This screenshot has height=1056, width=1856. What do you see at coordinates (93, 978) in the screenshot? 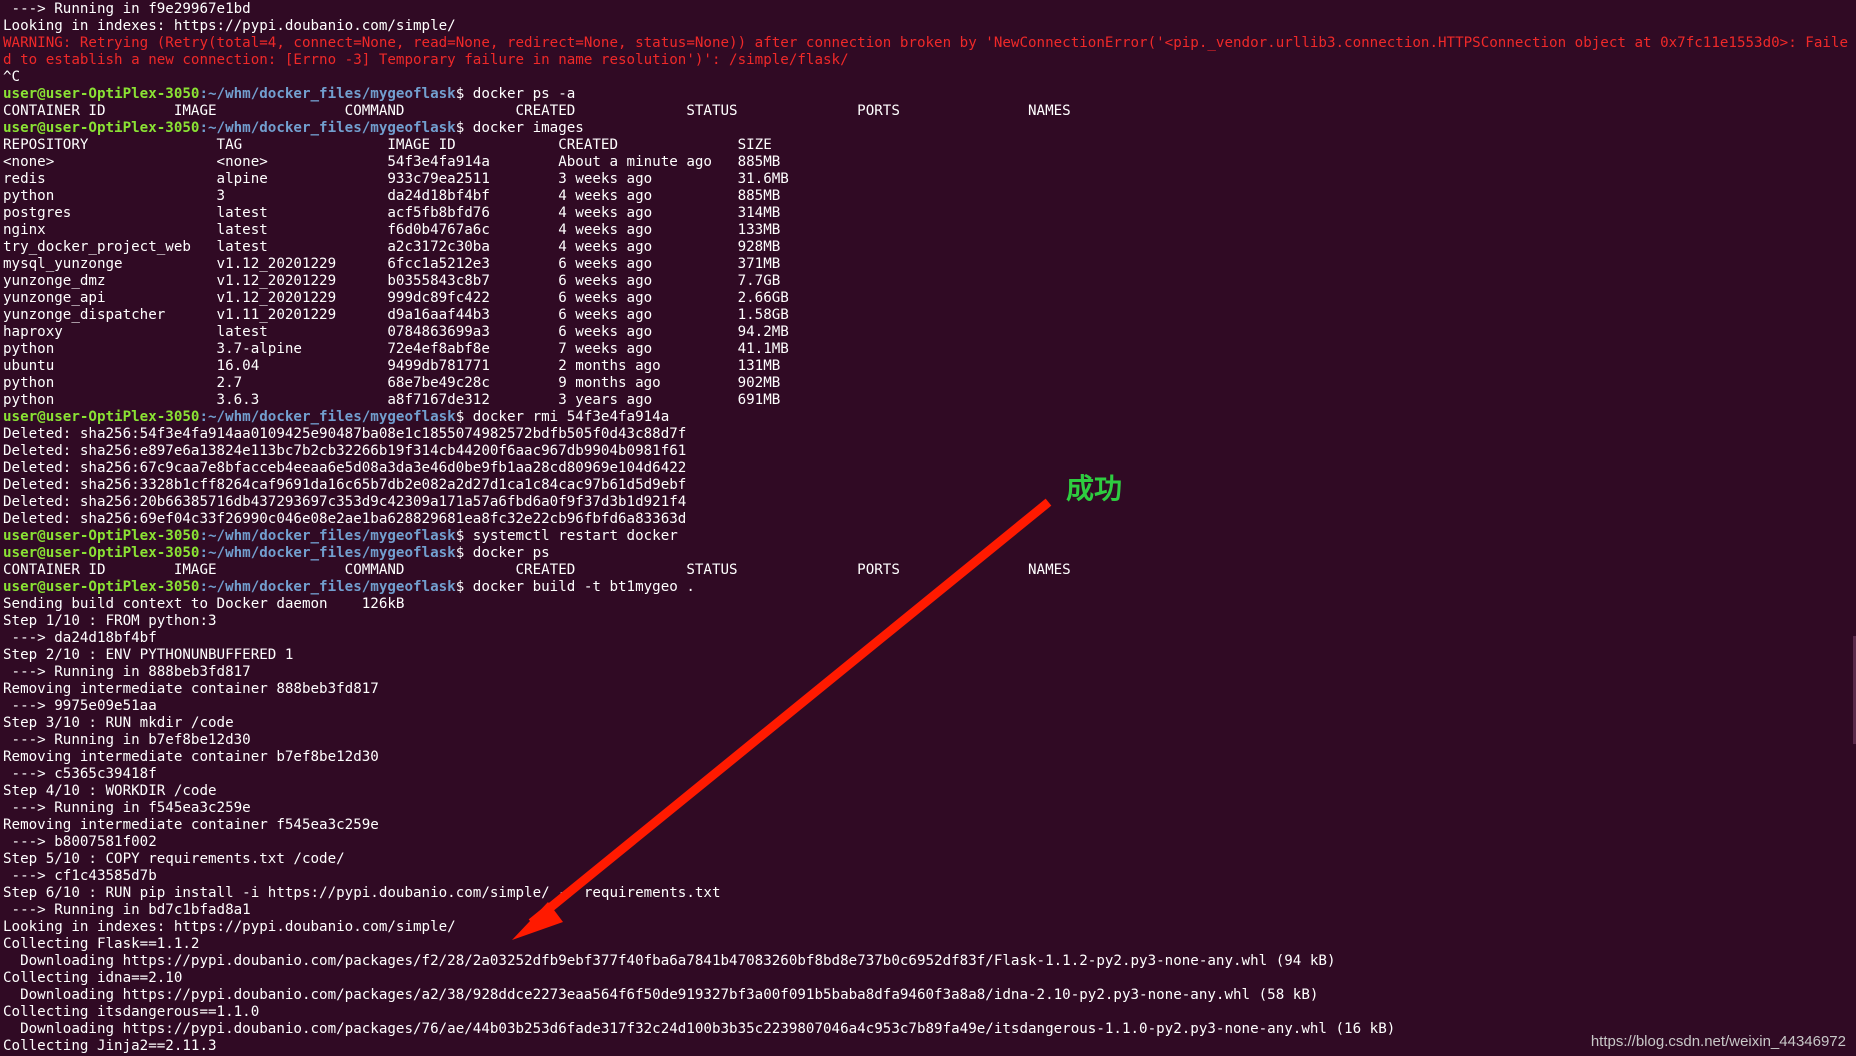
I see `output-line: Collecting idna==2.10` at bounding box center [93, 978].